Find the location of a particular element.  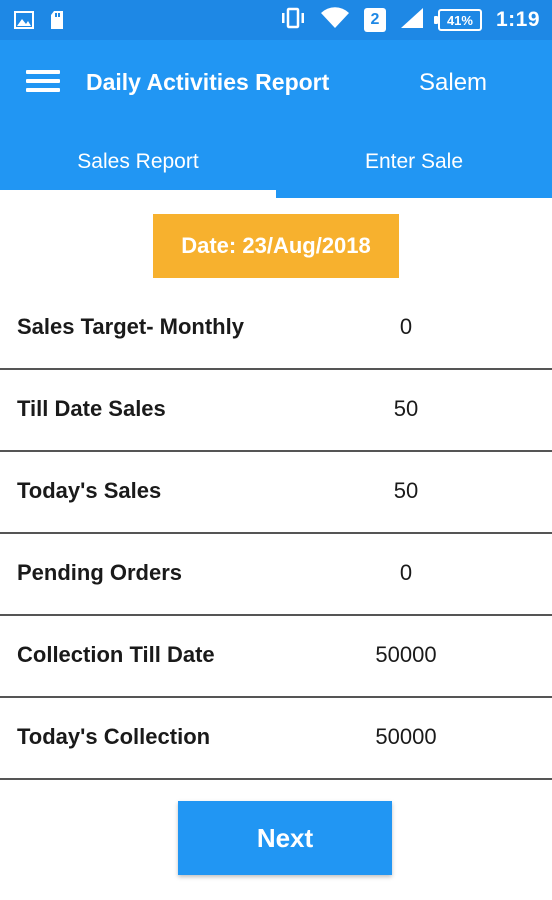

wifi-icon is located at coordinates (335, 20).